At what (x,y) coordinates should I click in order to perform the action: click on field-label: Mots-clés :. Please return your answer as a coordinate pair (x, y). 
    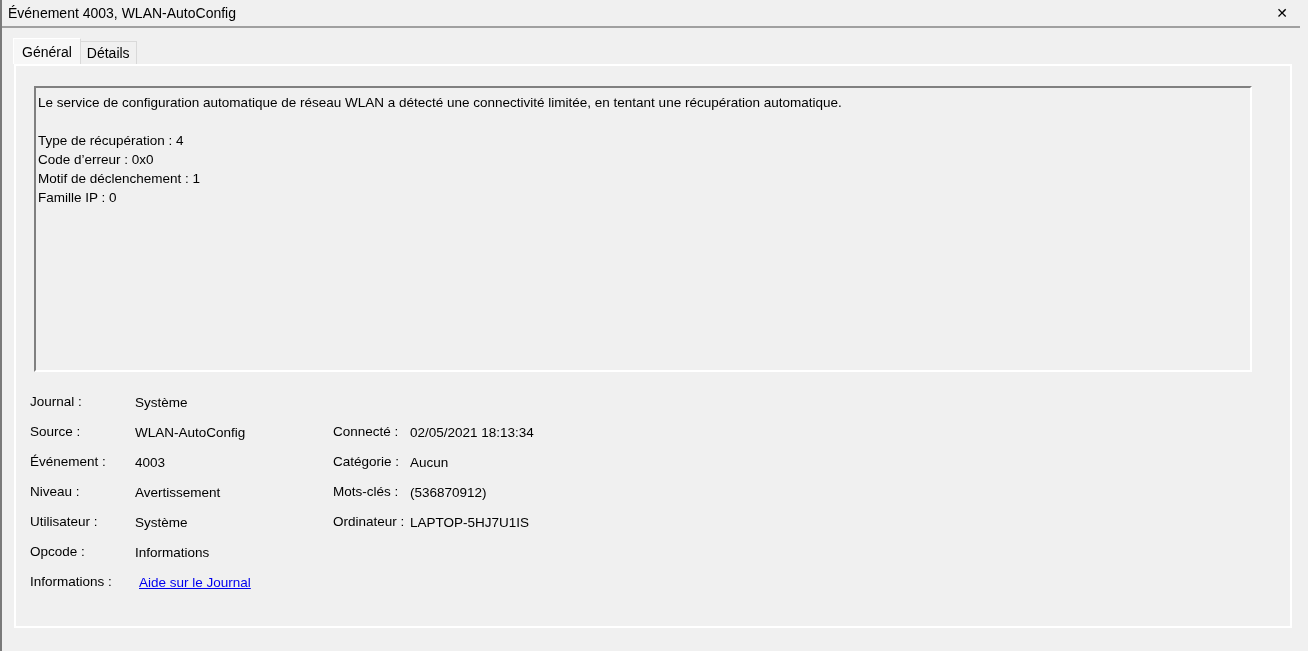
    Looking at the image, I should click on (366, 491).